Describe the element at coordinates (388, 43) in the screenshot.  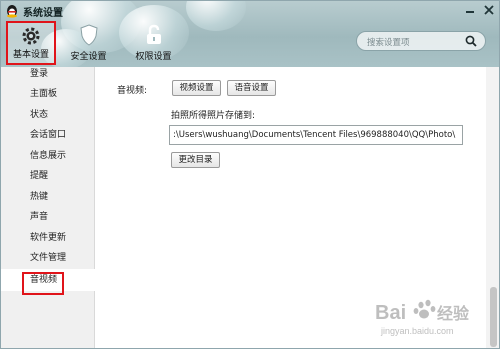
I see `search-placeholder: 搜索设置项` at that location.